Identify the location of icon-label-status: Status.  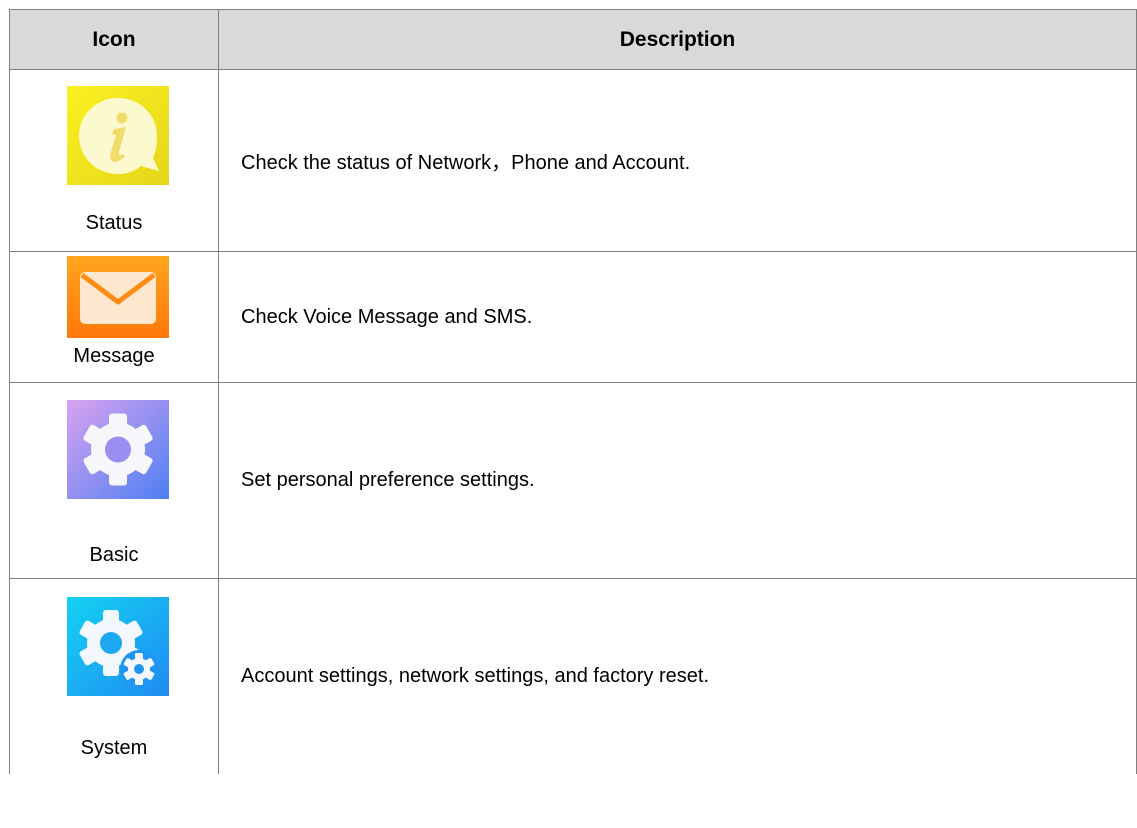
(114, 223).